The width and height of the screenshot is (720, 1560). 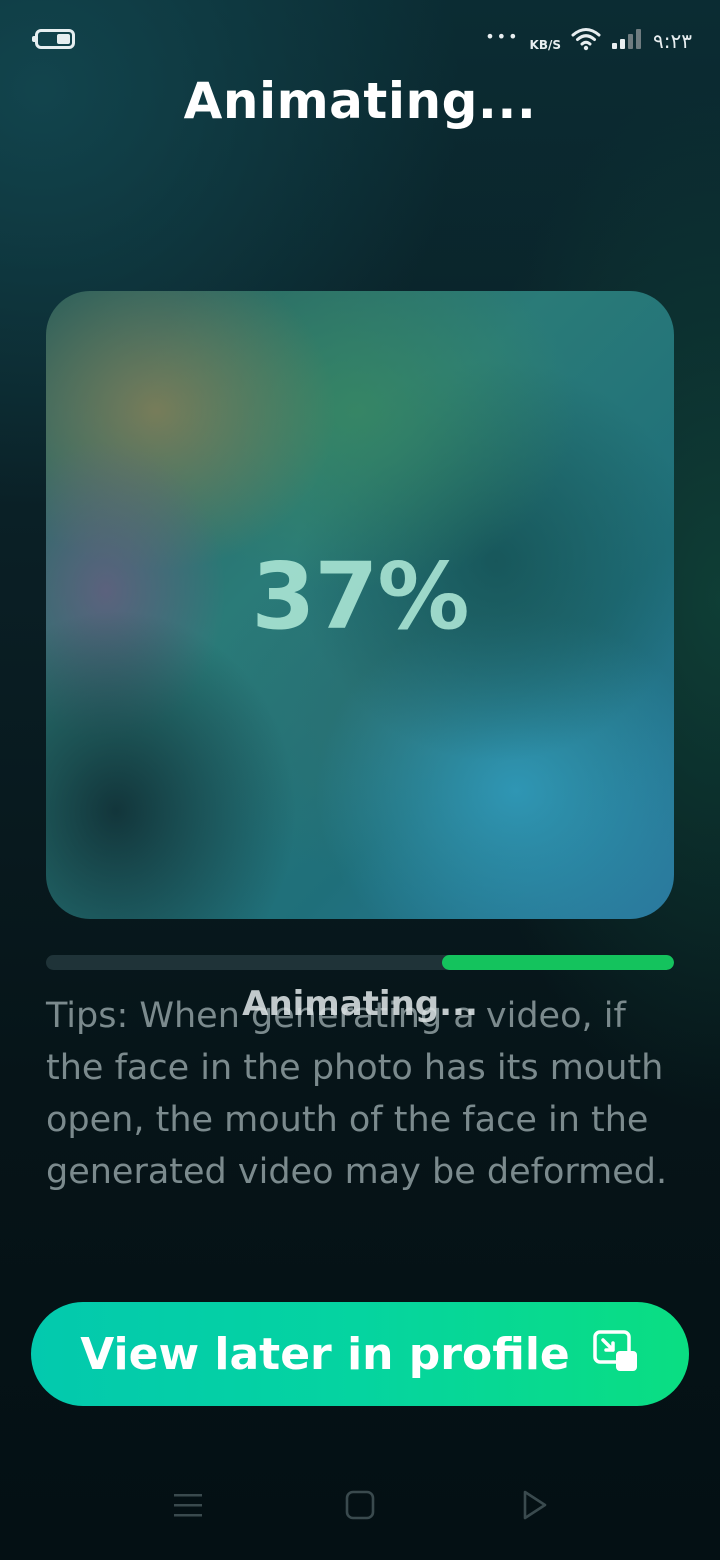 I want to click on navigation-bar, so click(x=360, y=1505).